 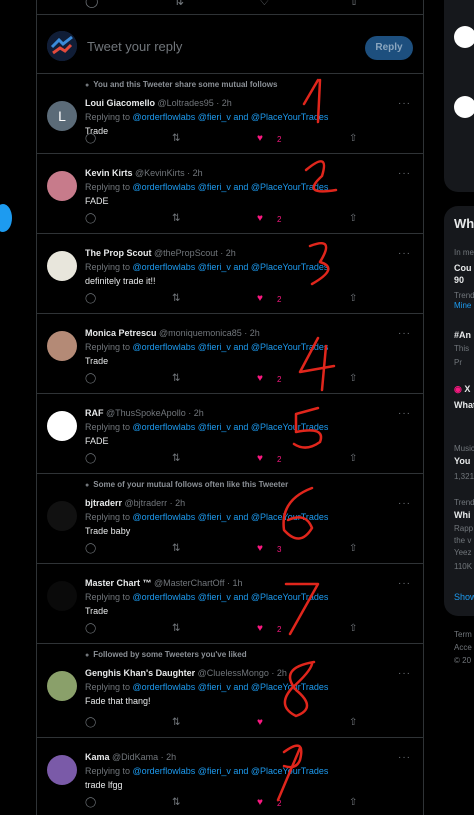 What do you see at coordinates (118, 583) in the screenshot?
I see `display-name: Master Chart ™` at bounding box center [118, 583].